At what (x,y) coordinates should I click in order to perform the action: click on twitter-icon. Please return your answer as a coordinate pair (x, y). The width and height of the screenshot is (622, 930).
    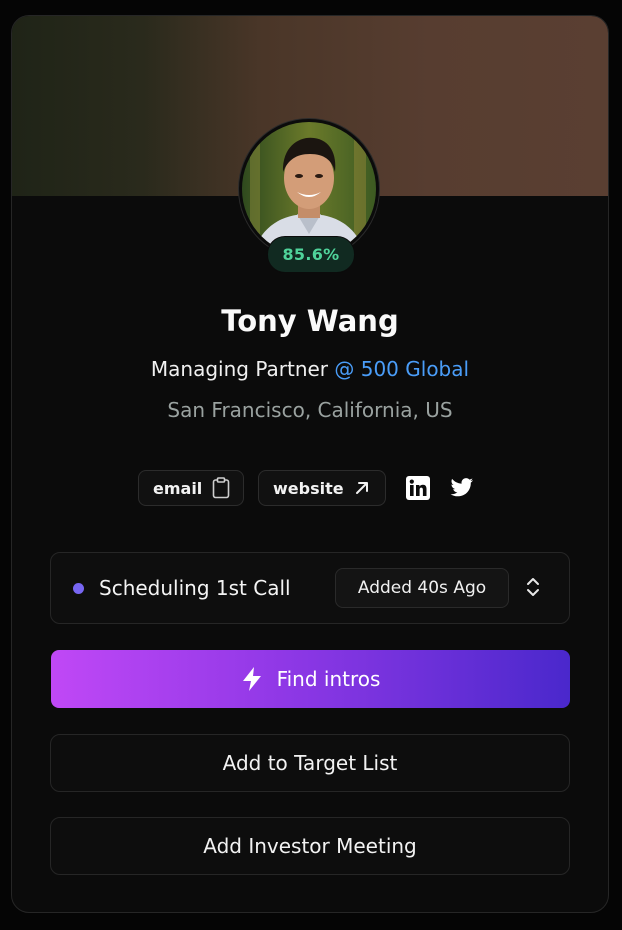
    Looking at the image, I should click on (462, 488).